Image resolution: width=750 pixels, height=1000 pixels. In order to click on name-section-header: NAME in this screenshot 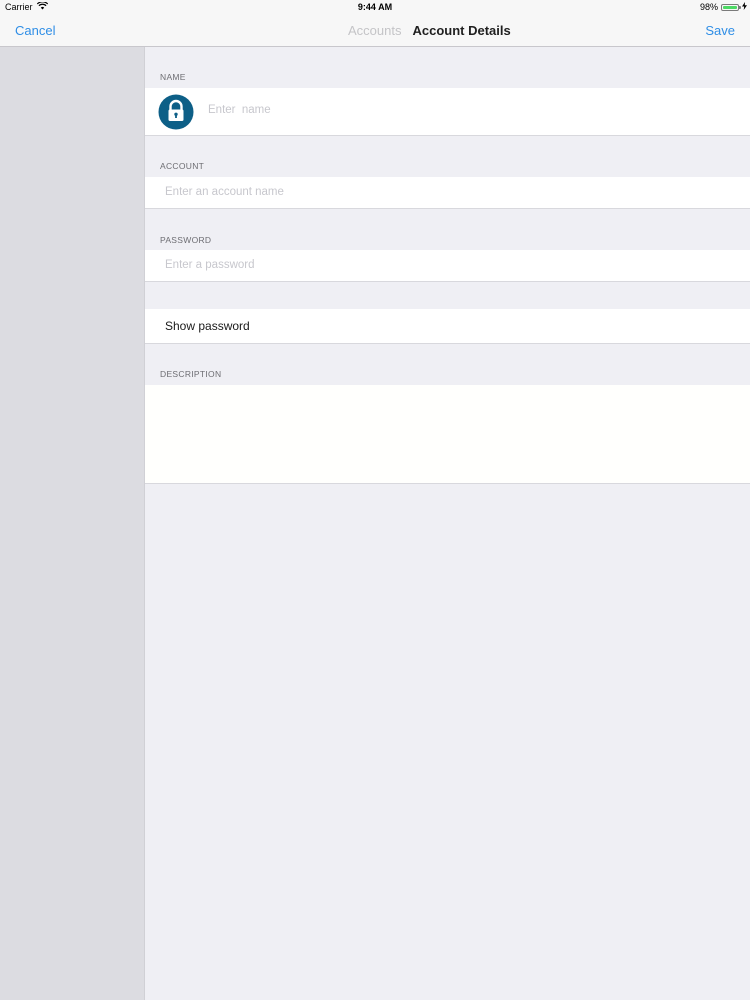, I will do `click(173, 77)`.